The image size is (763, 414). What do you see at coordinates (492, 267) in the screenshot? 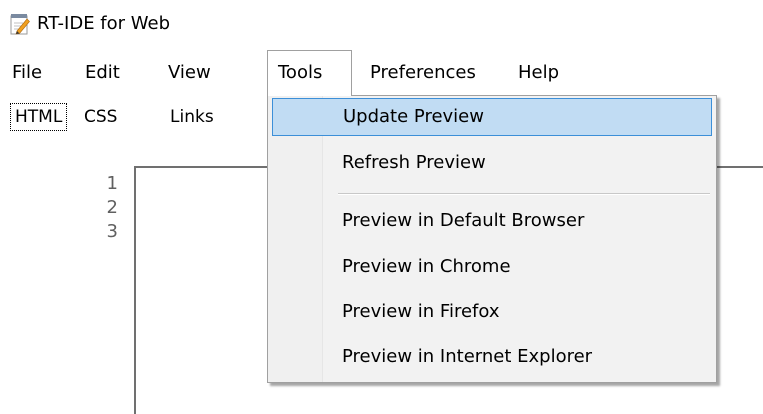
I see `menu-item-preview-chrome: Preview in Chrome` at bounding box center [492, 267].